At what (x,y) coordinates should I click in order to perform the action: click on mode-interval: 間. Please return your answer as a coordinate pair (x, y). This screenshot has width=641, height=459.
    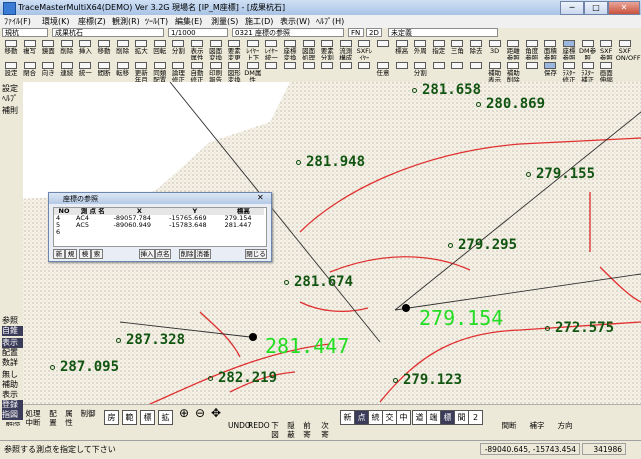
    Looking at the image, I should click on (461, 417).